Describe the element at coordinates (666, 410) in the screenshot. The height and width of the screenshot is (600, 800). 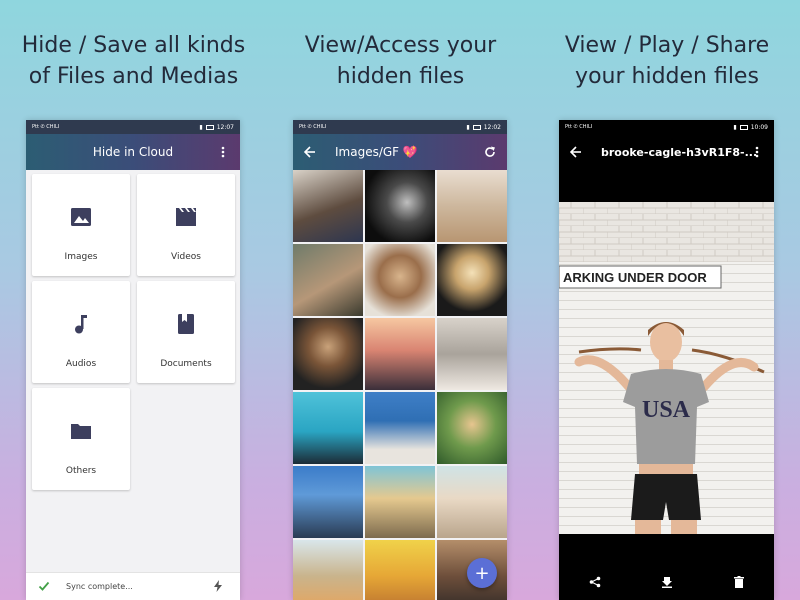
I see `shirt-text: USA` at that location.